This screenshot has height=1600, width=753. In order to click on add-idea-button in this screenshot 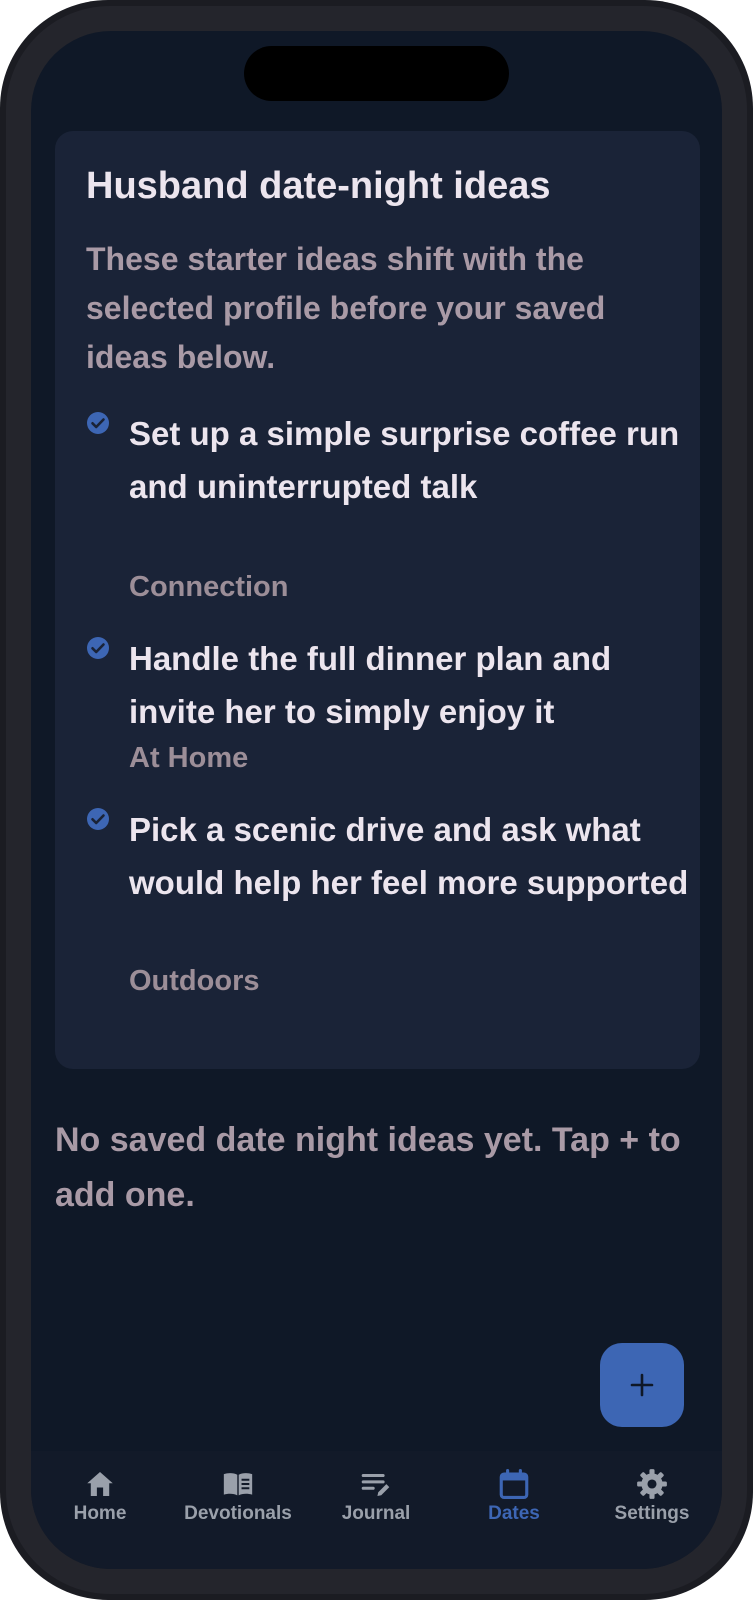, I will do `click(642, 1385)`.